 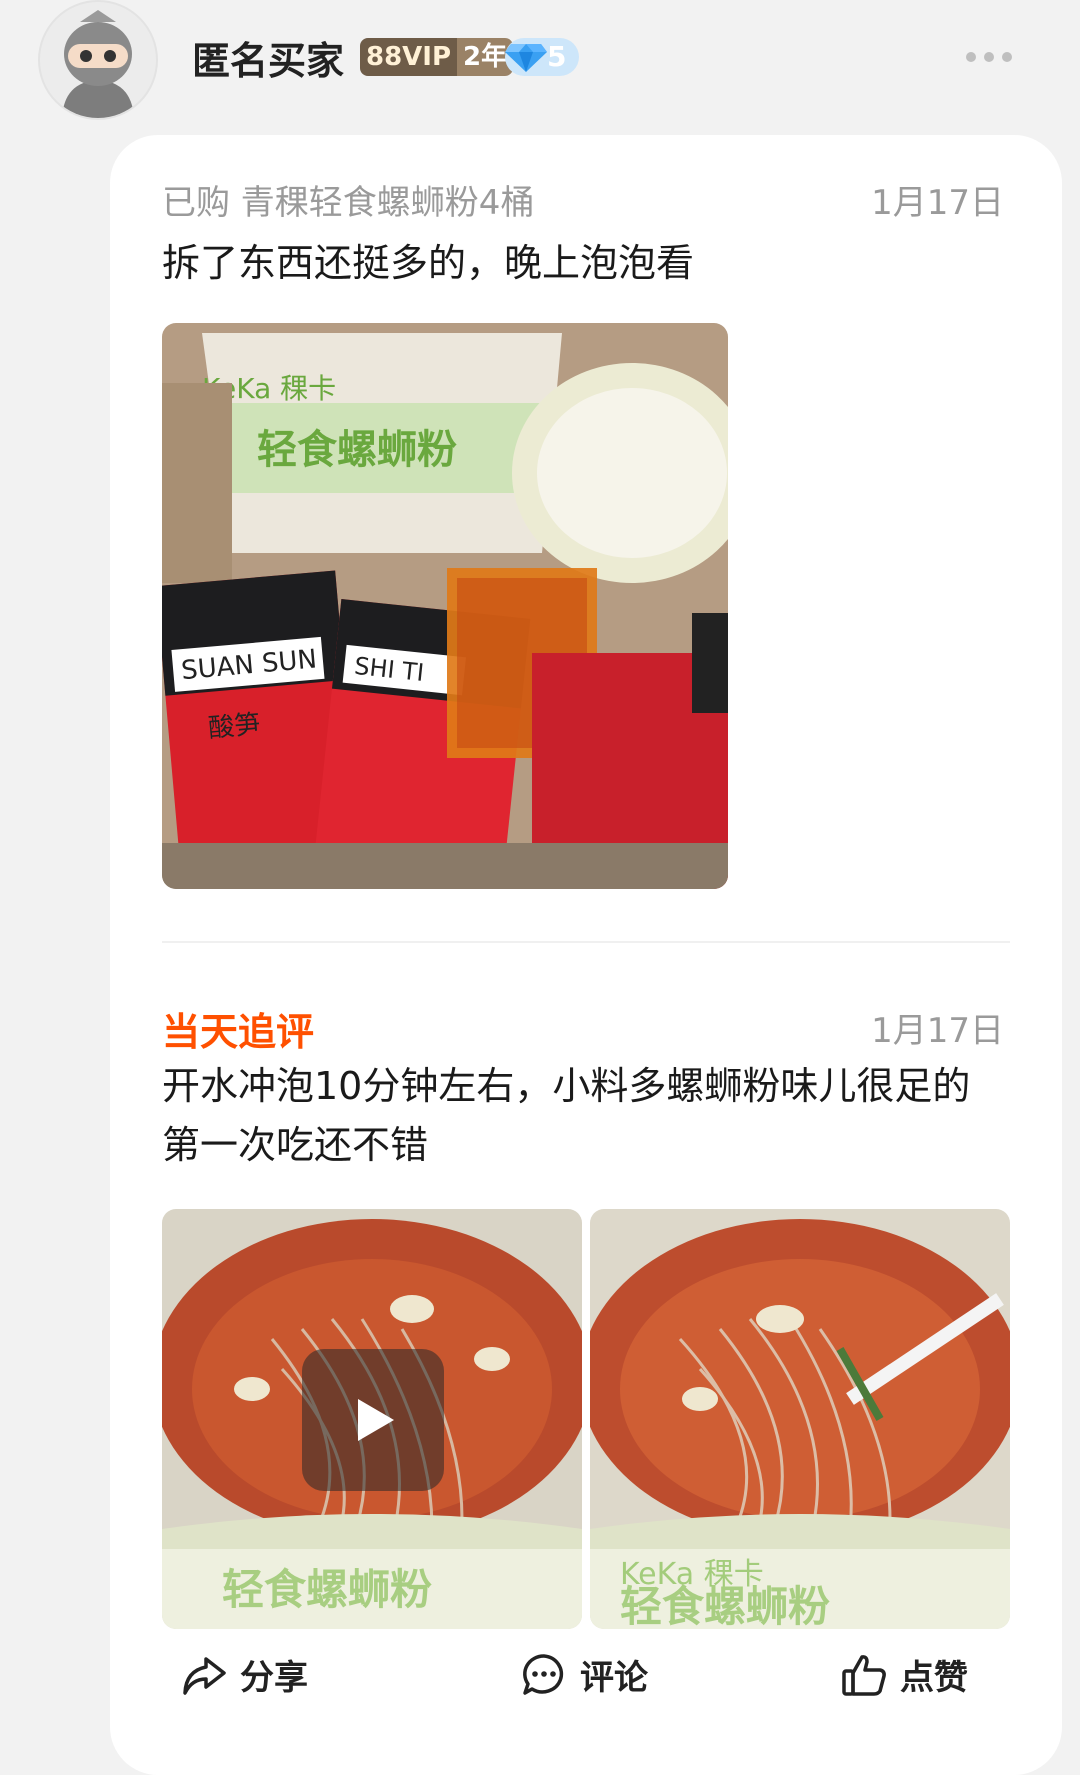 What do you see at coordinates (268, 57) in the screenshot?
I see `username: 匿名买家` at bounding box center [268, 57].